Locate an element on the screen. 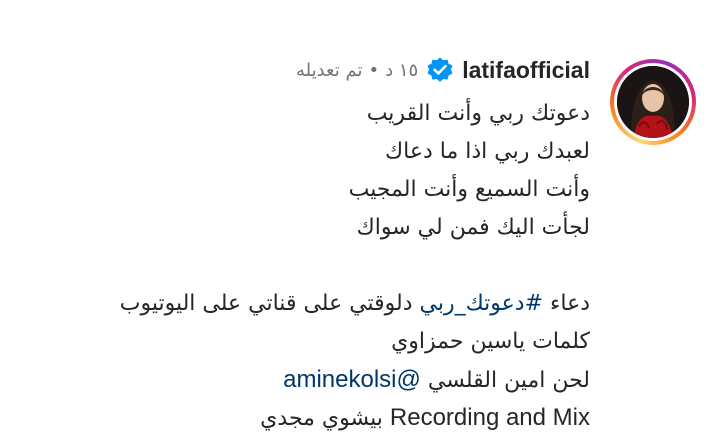 Image resolution: width=720 pixels, height=443 pixels. username-link: latifaofficial is located at coordinates (526, 70).